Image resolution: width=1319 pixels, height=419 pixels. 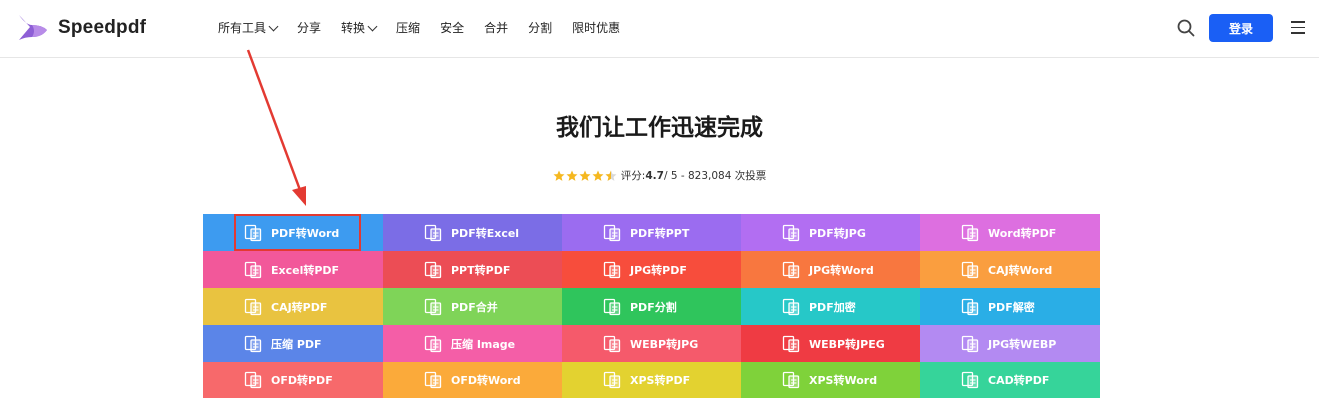 I want to click on login-button: 登录, so click(x=1241, y=28).